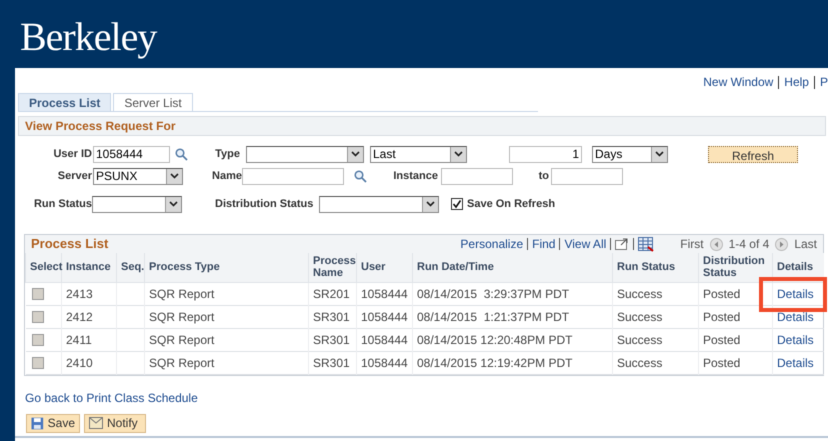 The height and width of the screenshot is (441, 828). What do you see at coordinates (806, 244) in the screenshot?
I see `pager-label: Last` at bounding box center [806, 244].